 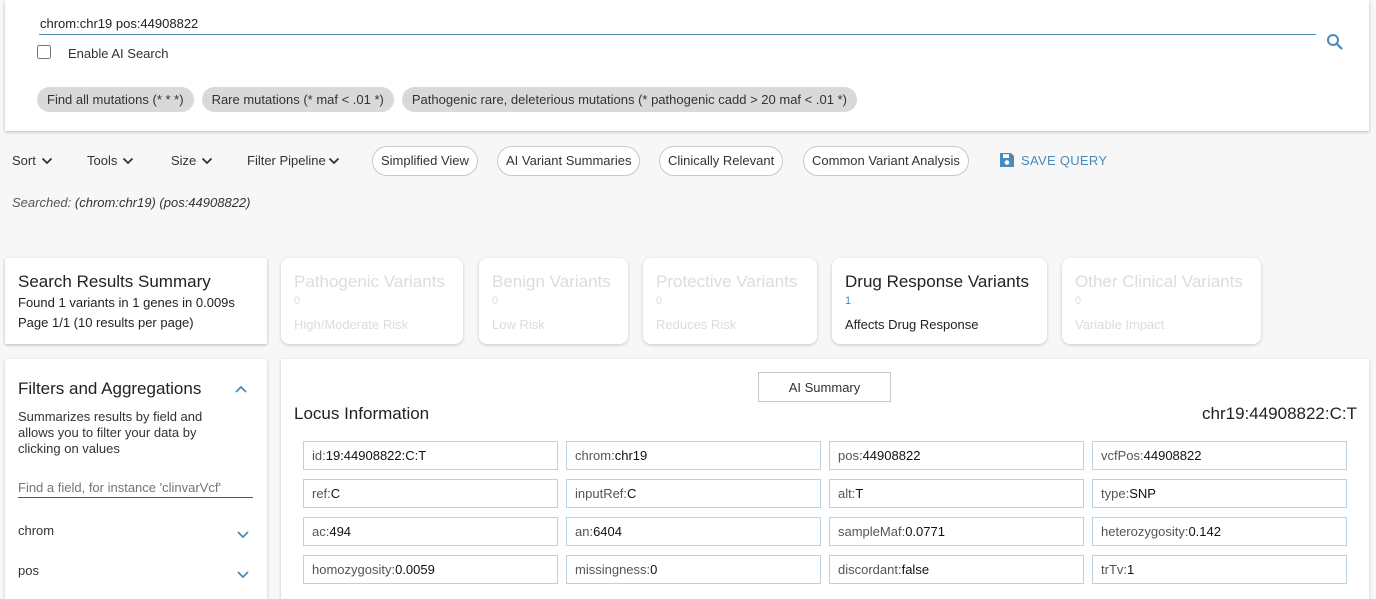 What do you see at coordinates (430, 531) in the screenshot?
I see `locus-field: ac:494` at bounding box center [430, 531].